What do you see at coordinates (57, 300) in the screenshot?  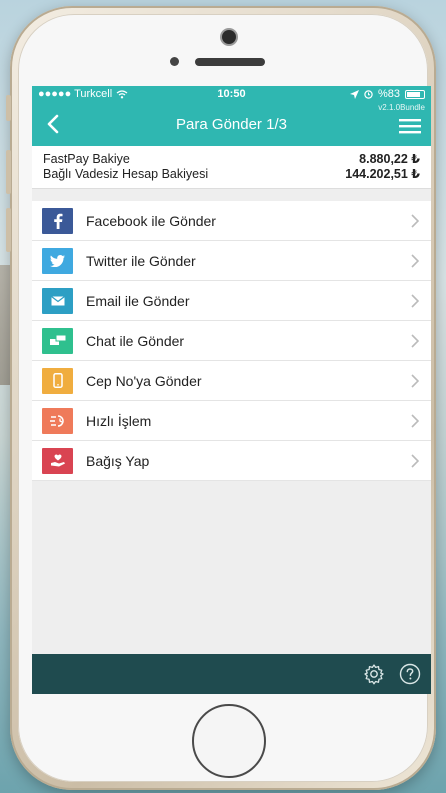 I see `email-icon` at bounding box center [57, 300].